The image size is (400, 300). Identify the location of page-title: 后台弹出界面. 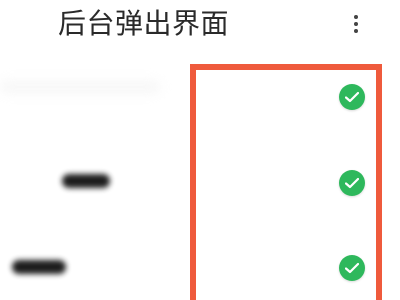
(144, 23).